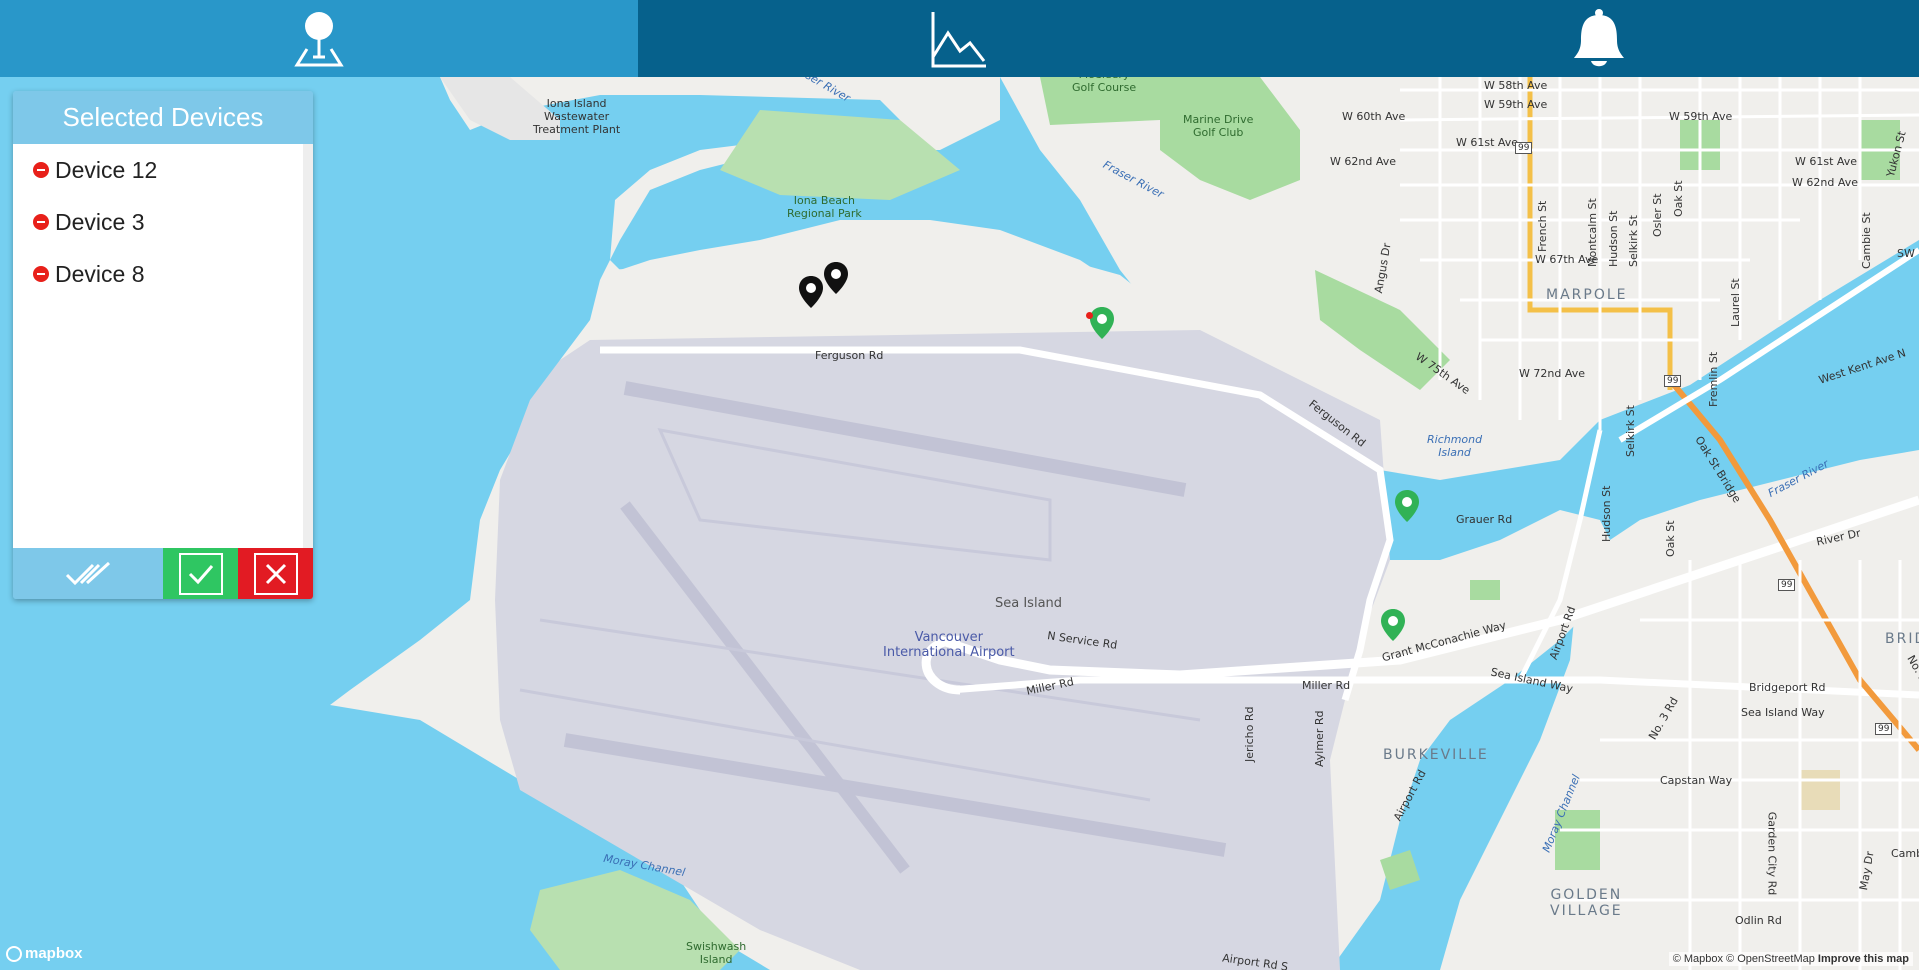 The image size is (1919, 970). Describe the element at coordinates (1218, 126) in the screenshot. I see `label-marine-drive: Marine Drive Golf Club` at that location.